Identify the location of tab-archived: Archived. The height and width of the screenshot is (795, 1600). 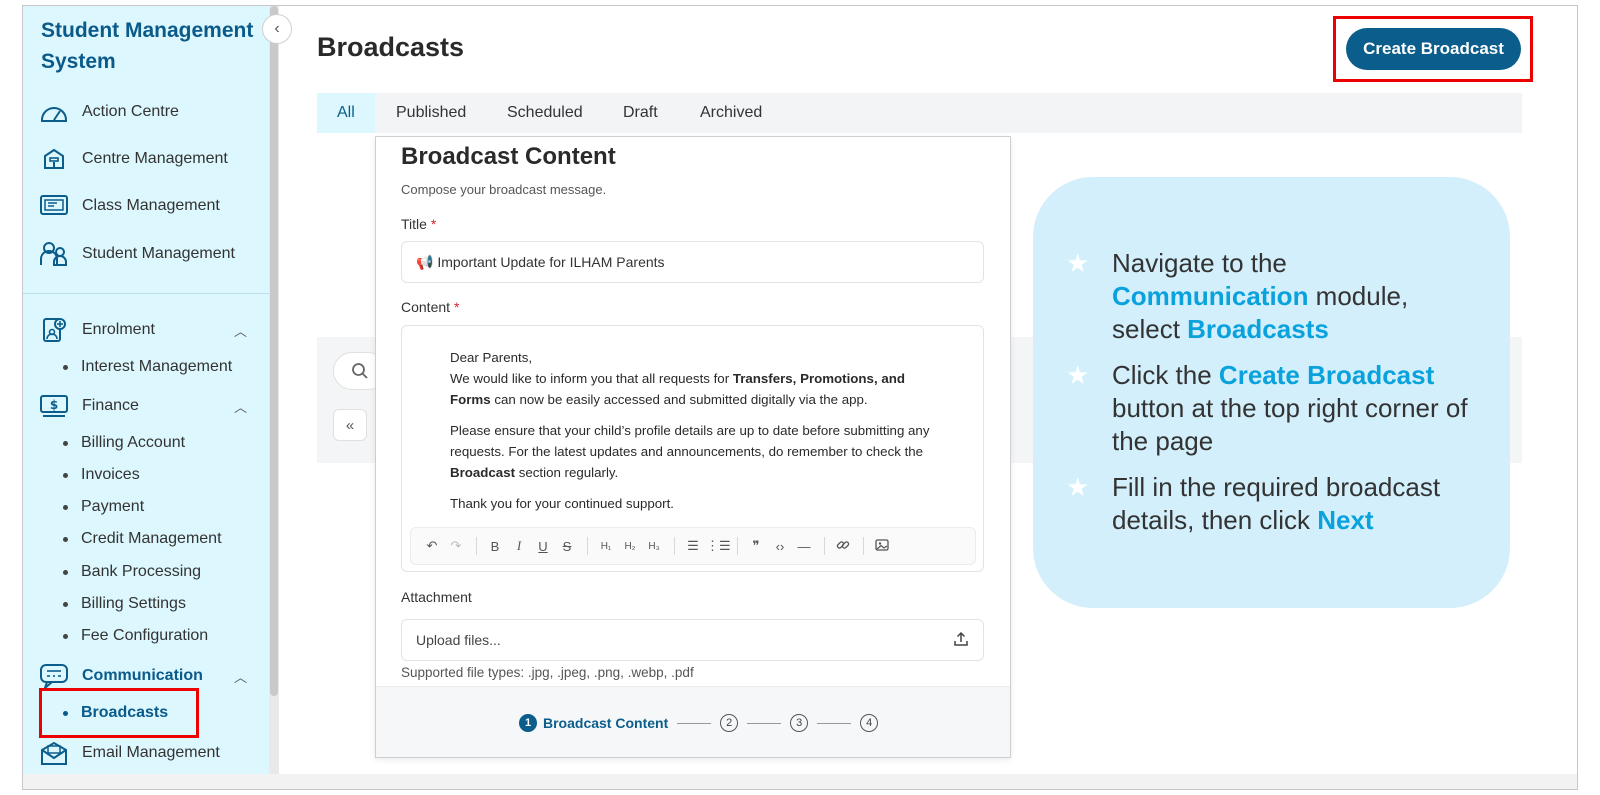
(731, 113).